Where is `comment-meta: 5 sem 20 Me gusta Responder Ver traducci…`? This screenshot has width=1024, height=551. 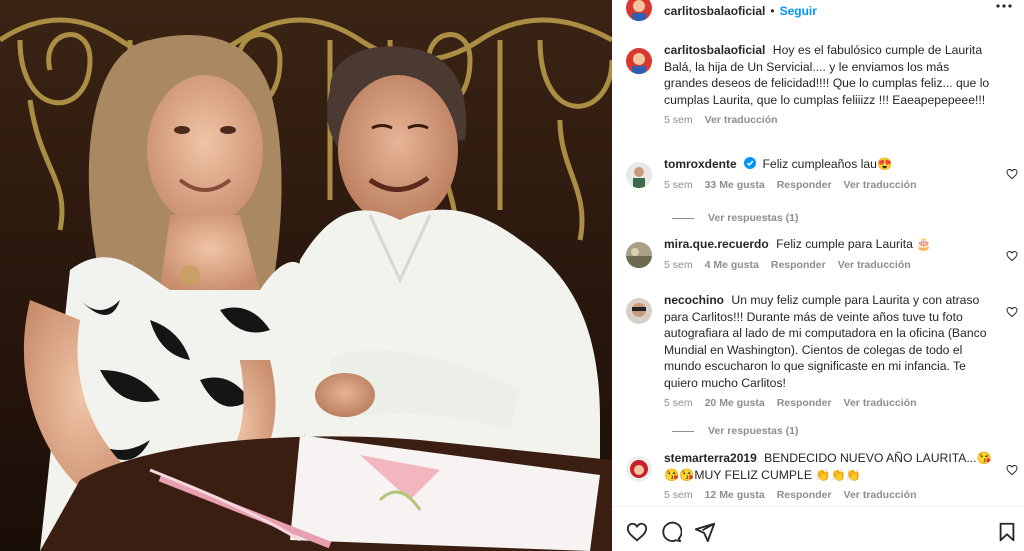 comment-meta: 5 sem 20 Me gusta Responder Ver traducci… is located at coordinates (829, 403).